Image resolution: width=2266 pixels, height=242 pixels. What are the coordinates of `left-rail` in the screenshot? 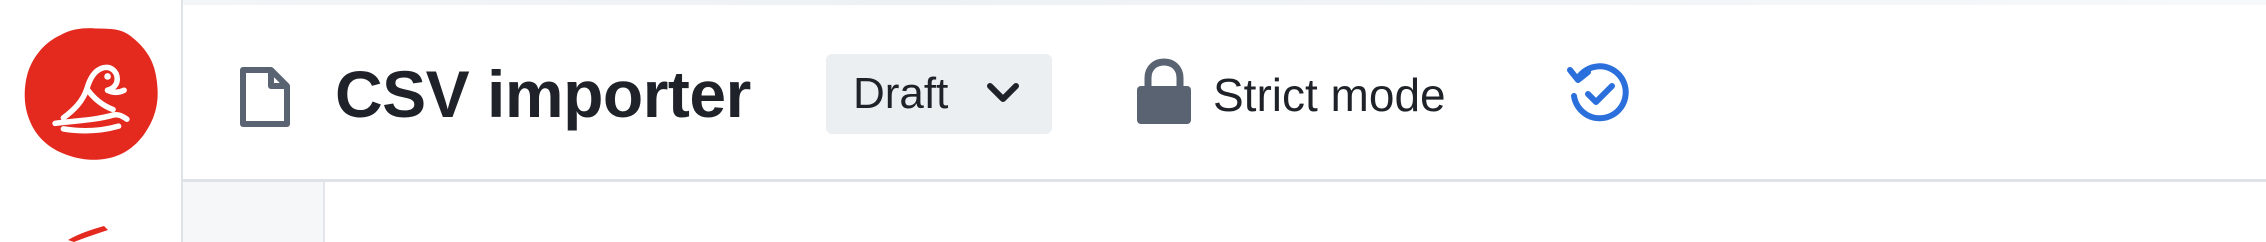 It's located at (91, 121).